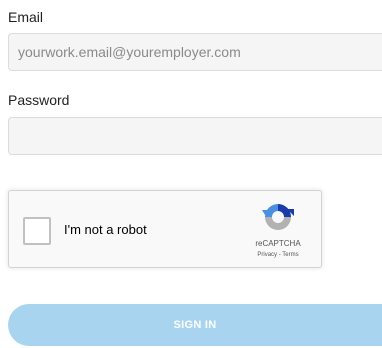 This screenshot has height=348, width=382. Describe the element at coordinates (278, 255) in the screenshot. I see `recaptcha-links: Privacy - Terms` at that location.